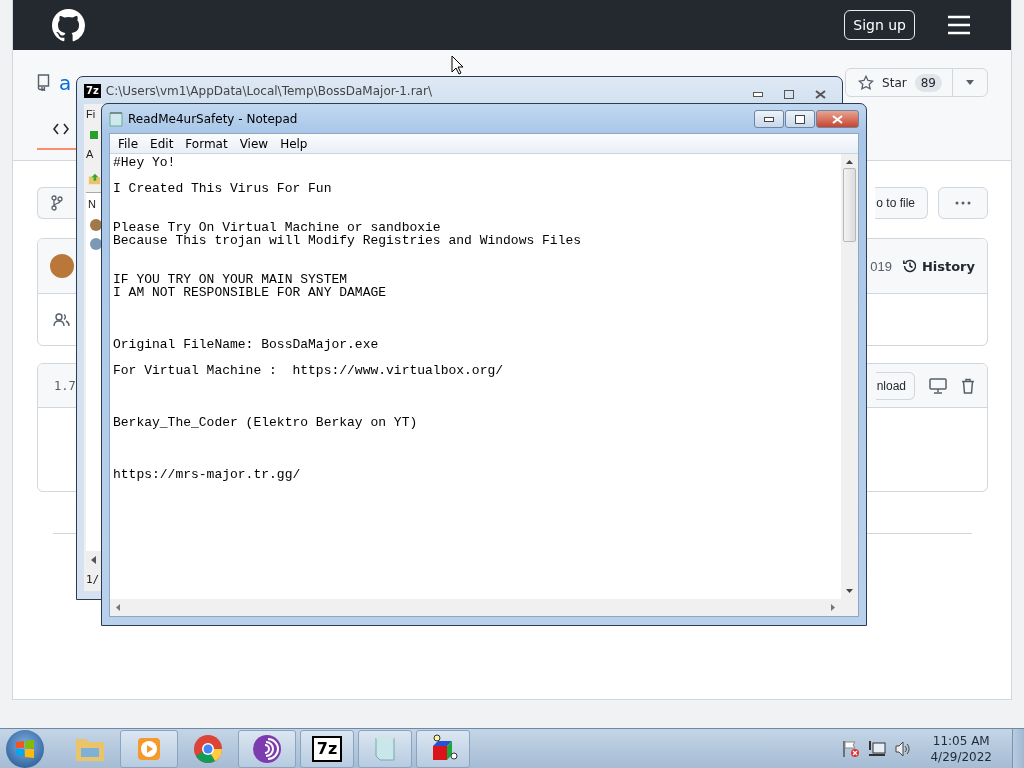 This screenshot has height=768, width=1024. What do you see at coordinates (899, 82) in the screenshot?
I see `star-toggle: Star 89` at bounding box center [899, 82].